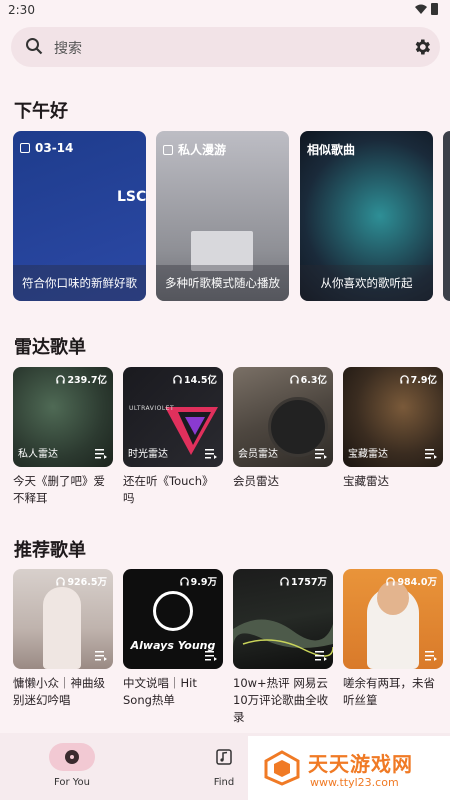  I want to click on card-head-label: 03-14, so click(54, 148).